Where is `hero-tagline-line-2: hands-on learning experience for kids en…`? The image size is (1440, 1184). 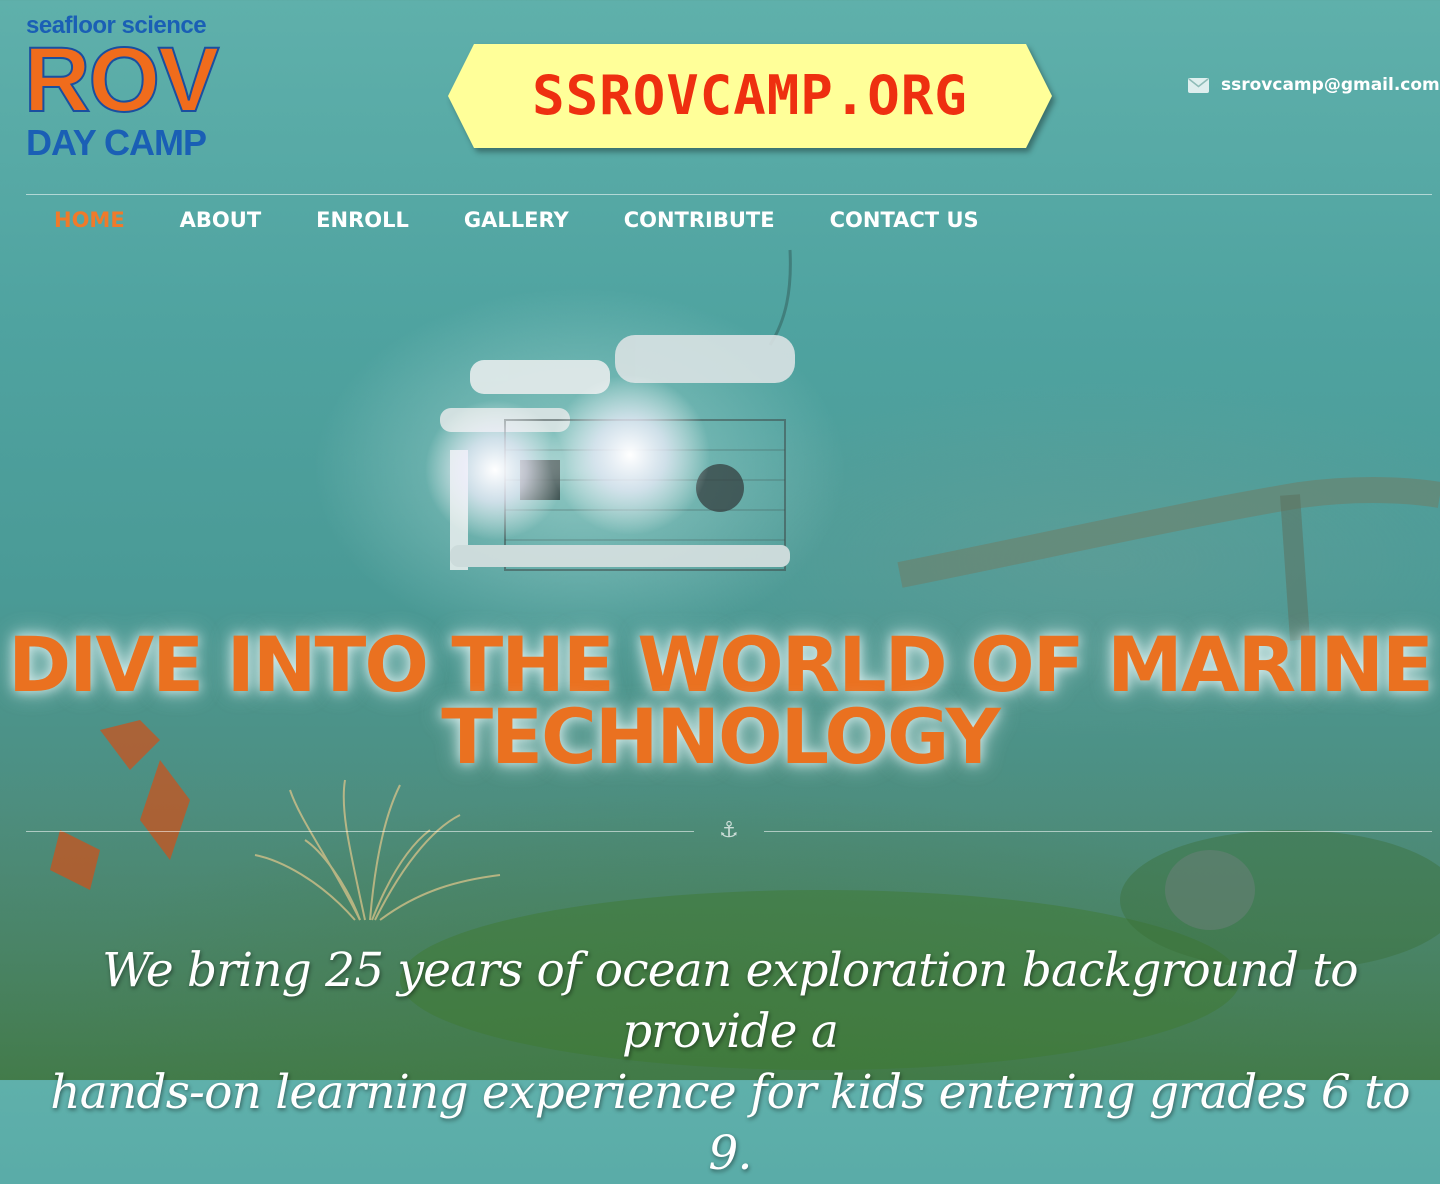
hero-tagline-line-2: hands-on learning experience for kids en… is located at coordinates (730, 1123).